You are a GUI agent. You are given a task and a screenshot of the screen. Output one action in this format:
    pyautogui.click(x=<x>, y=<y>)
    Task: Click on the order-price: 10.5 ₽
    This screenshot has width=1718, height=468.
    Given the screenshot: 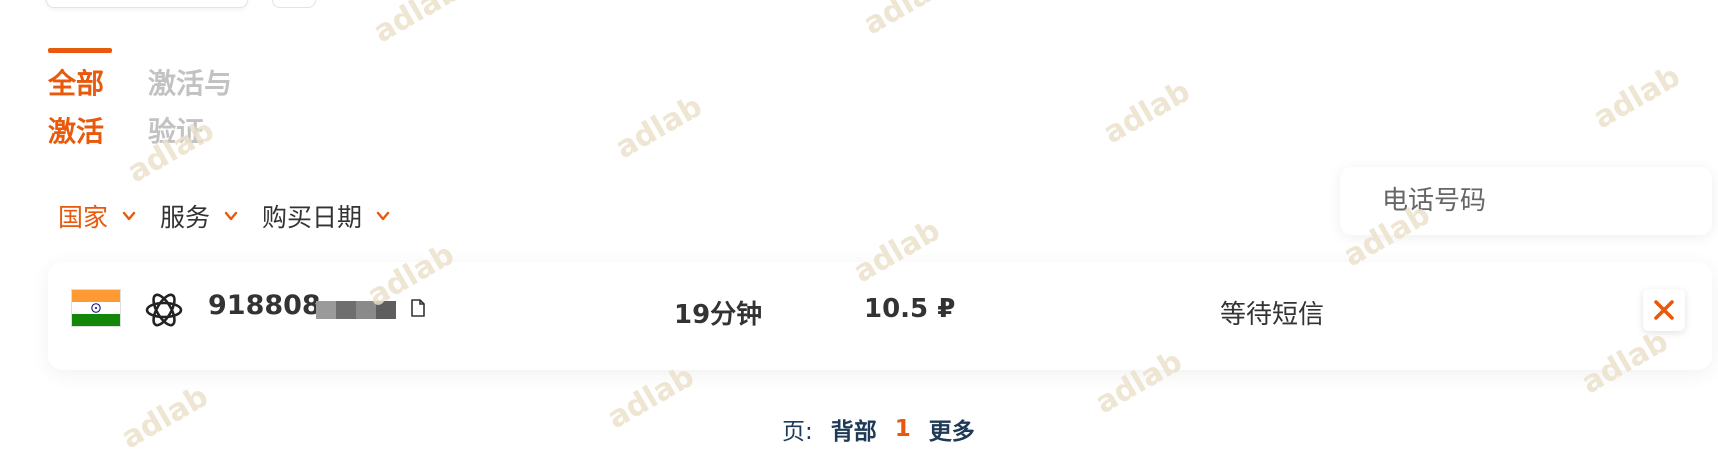 What is the action you would take?
    pyautogui.click(x=910, y=309)
    